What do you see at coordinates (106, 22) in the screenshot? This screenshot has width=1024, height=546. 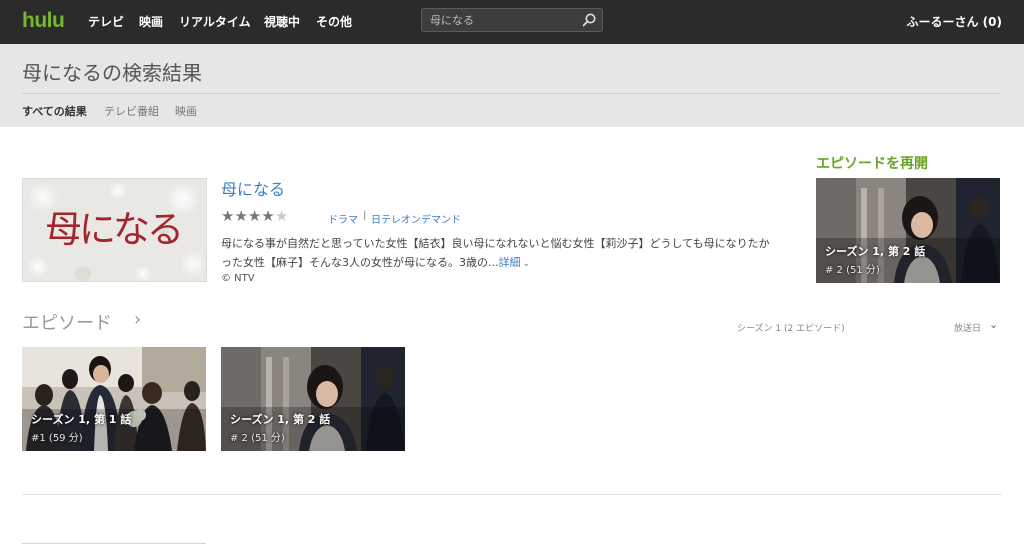 I see `nav-item-tv: テレビ` at bounding box center [106, 22].